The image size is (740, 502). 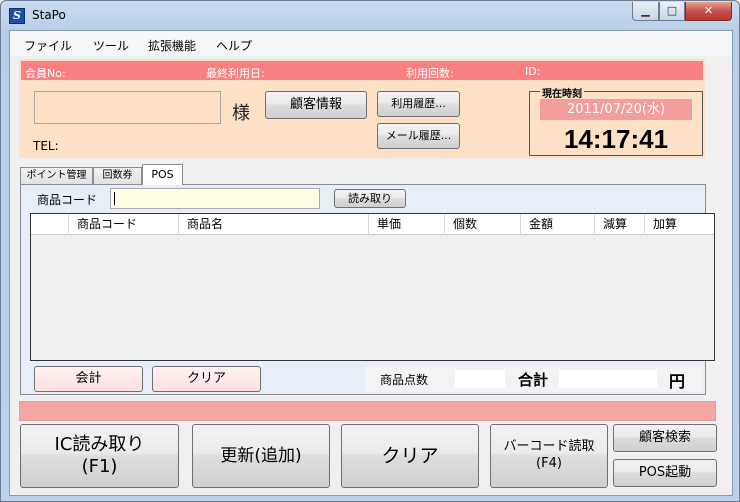 What do you see at coordinates (56, 175) in the screenshot?
I see `tab-point-management: ポイント管理` at bounding box center [56, 175].